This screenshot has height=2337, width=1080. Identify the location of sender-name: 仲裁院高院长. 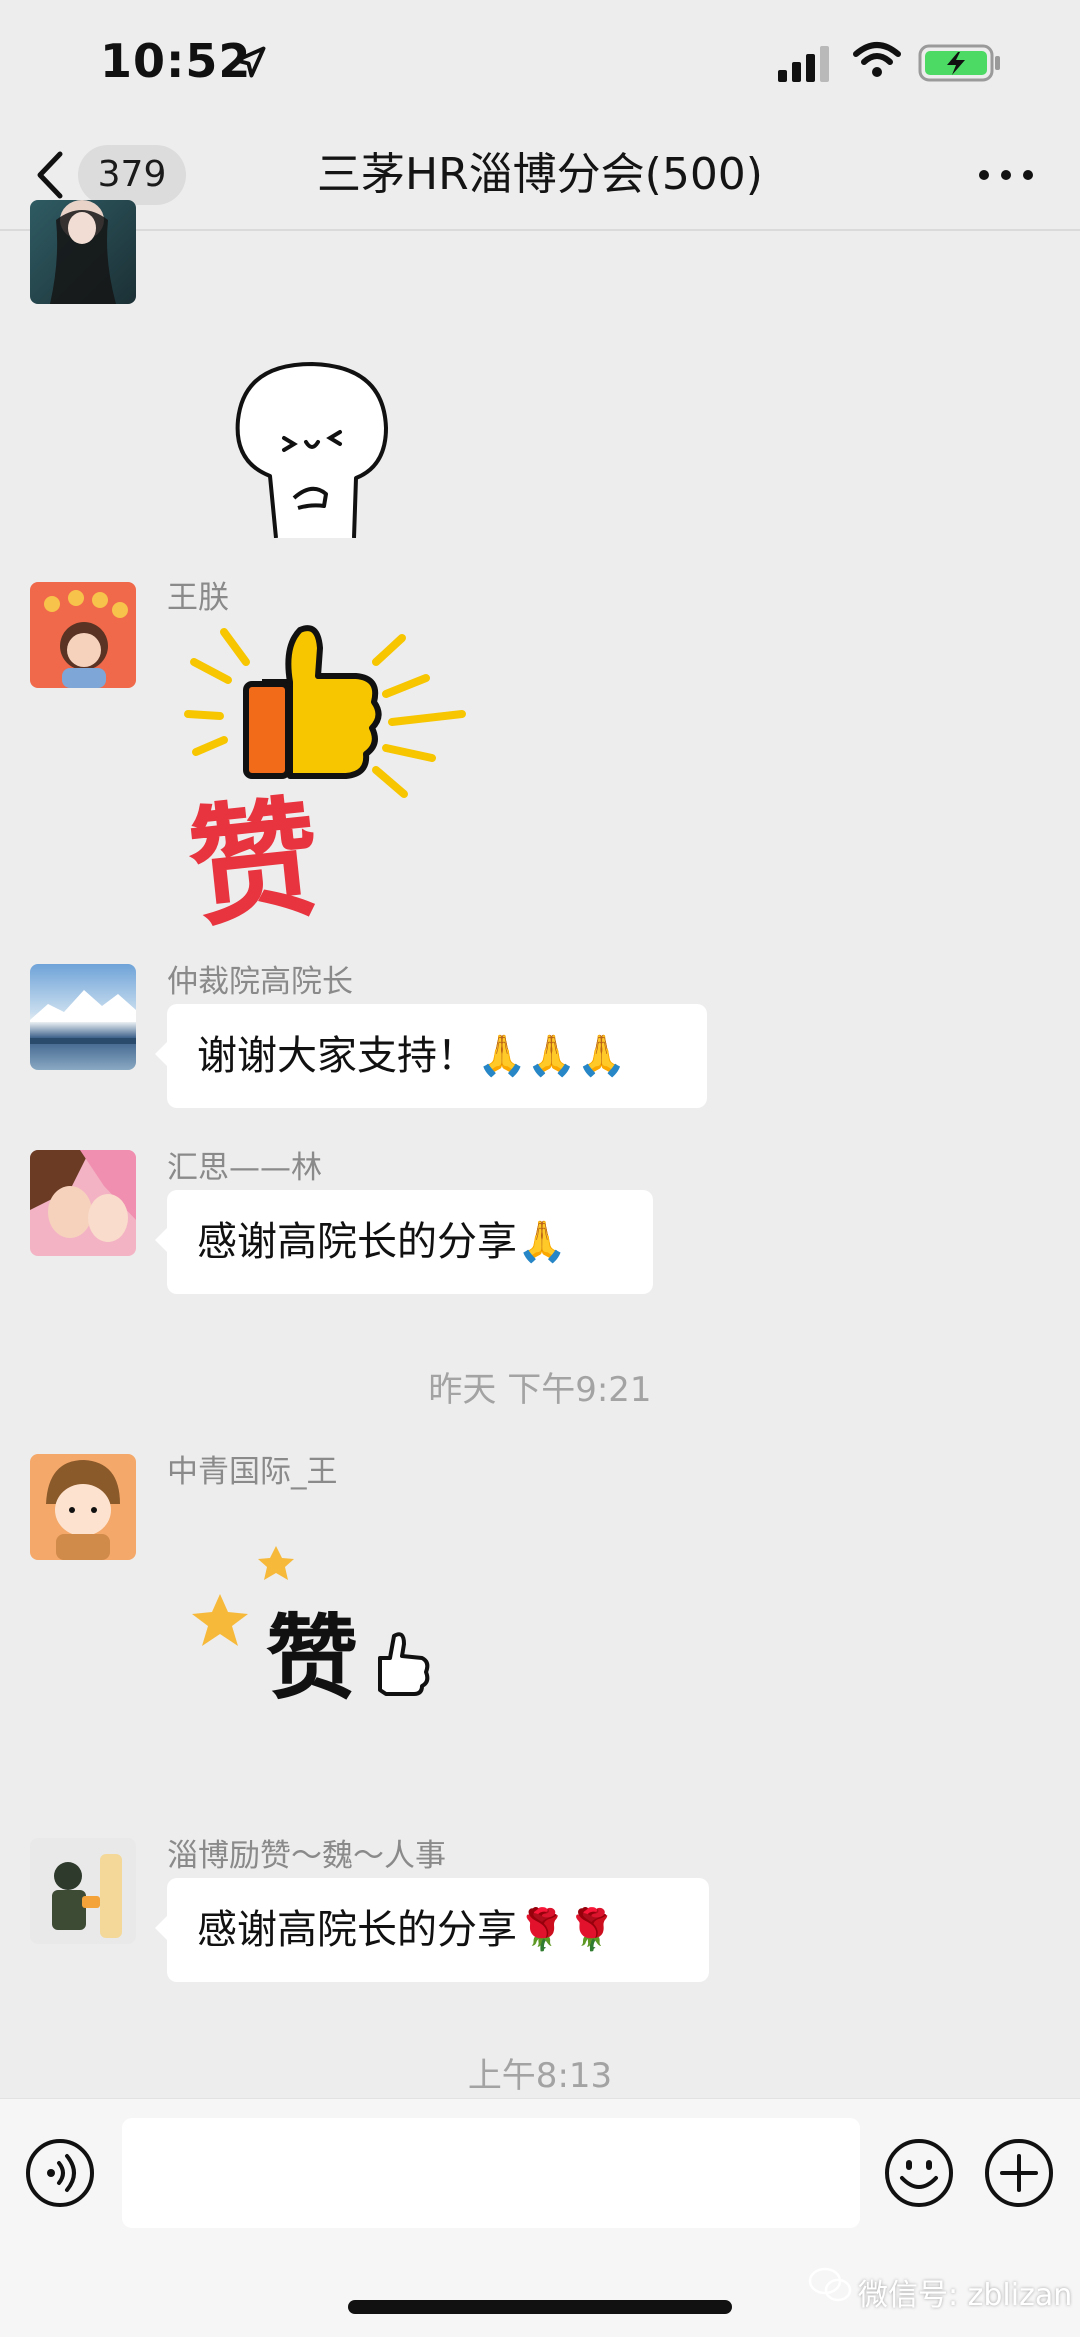
(260, 982).